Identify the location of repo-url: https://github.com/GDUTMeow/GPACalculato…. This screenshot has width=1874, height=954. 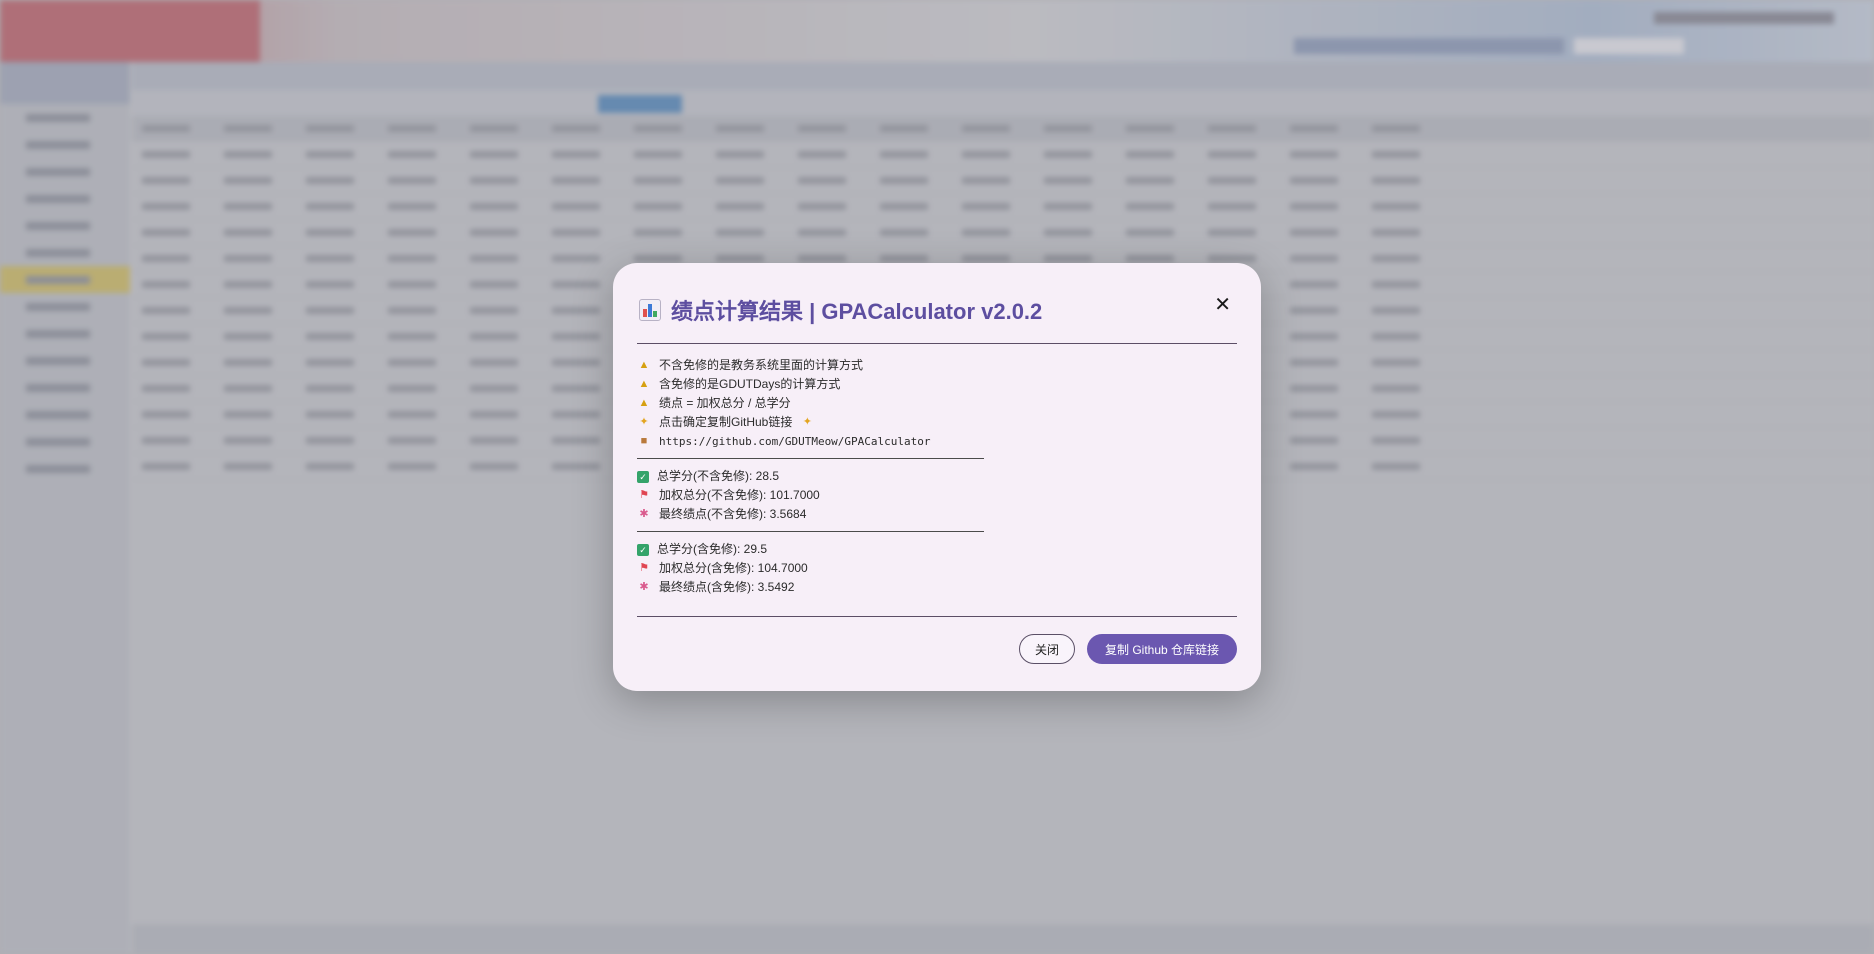
(795, 441).